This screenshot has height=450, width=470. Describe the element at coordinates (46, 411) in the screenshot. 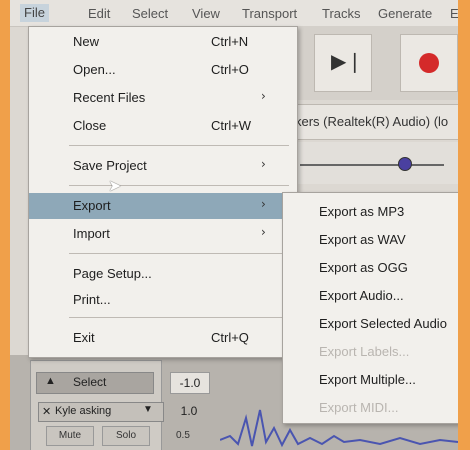

I see `close-icon: ✕` at that location.